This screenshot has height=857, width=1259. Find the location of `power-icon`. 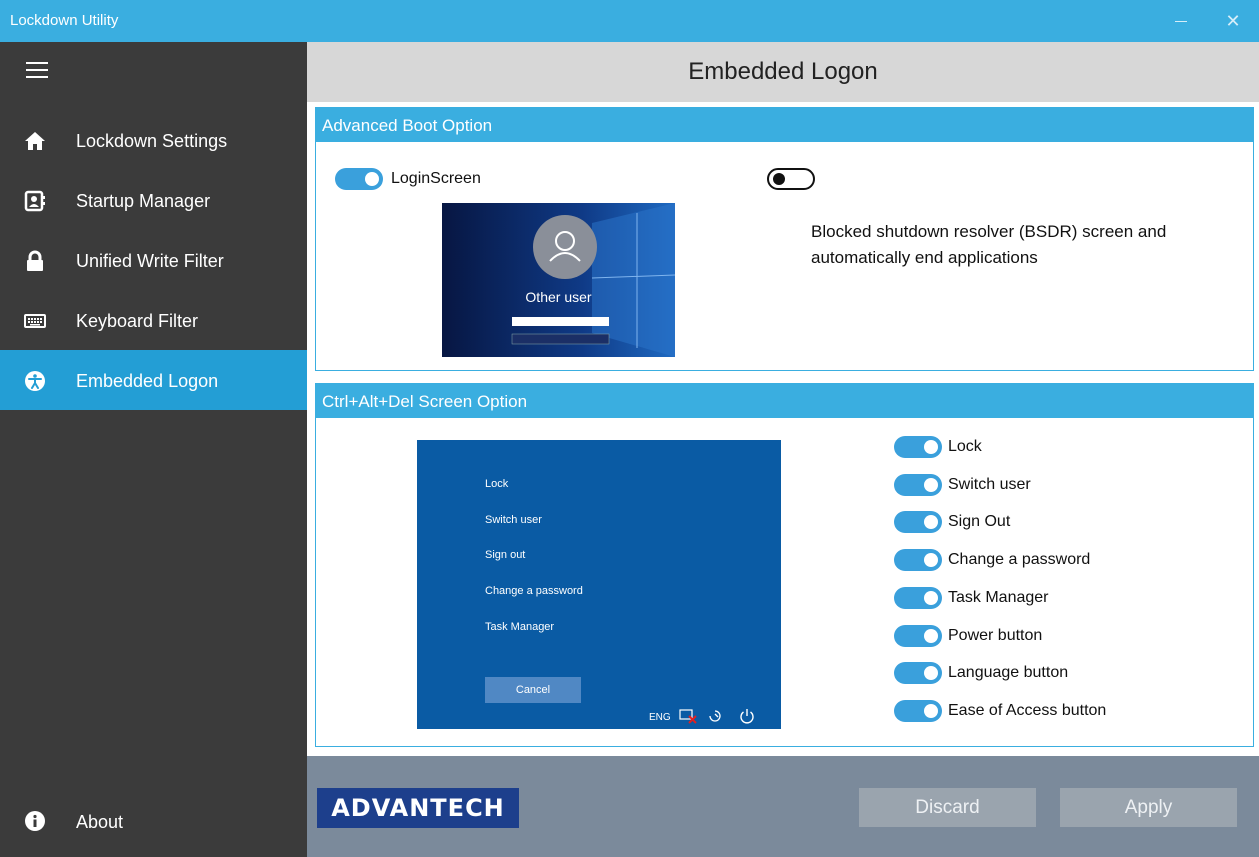

power-icon is located at coordinates (747, 716).